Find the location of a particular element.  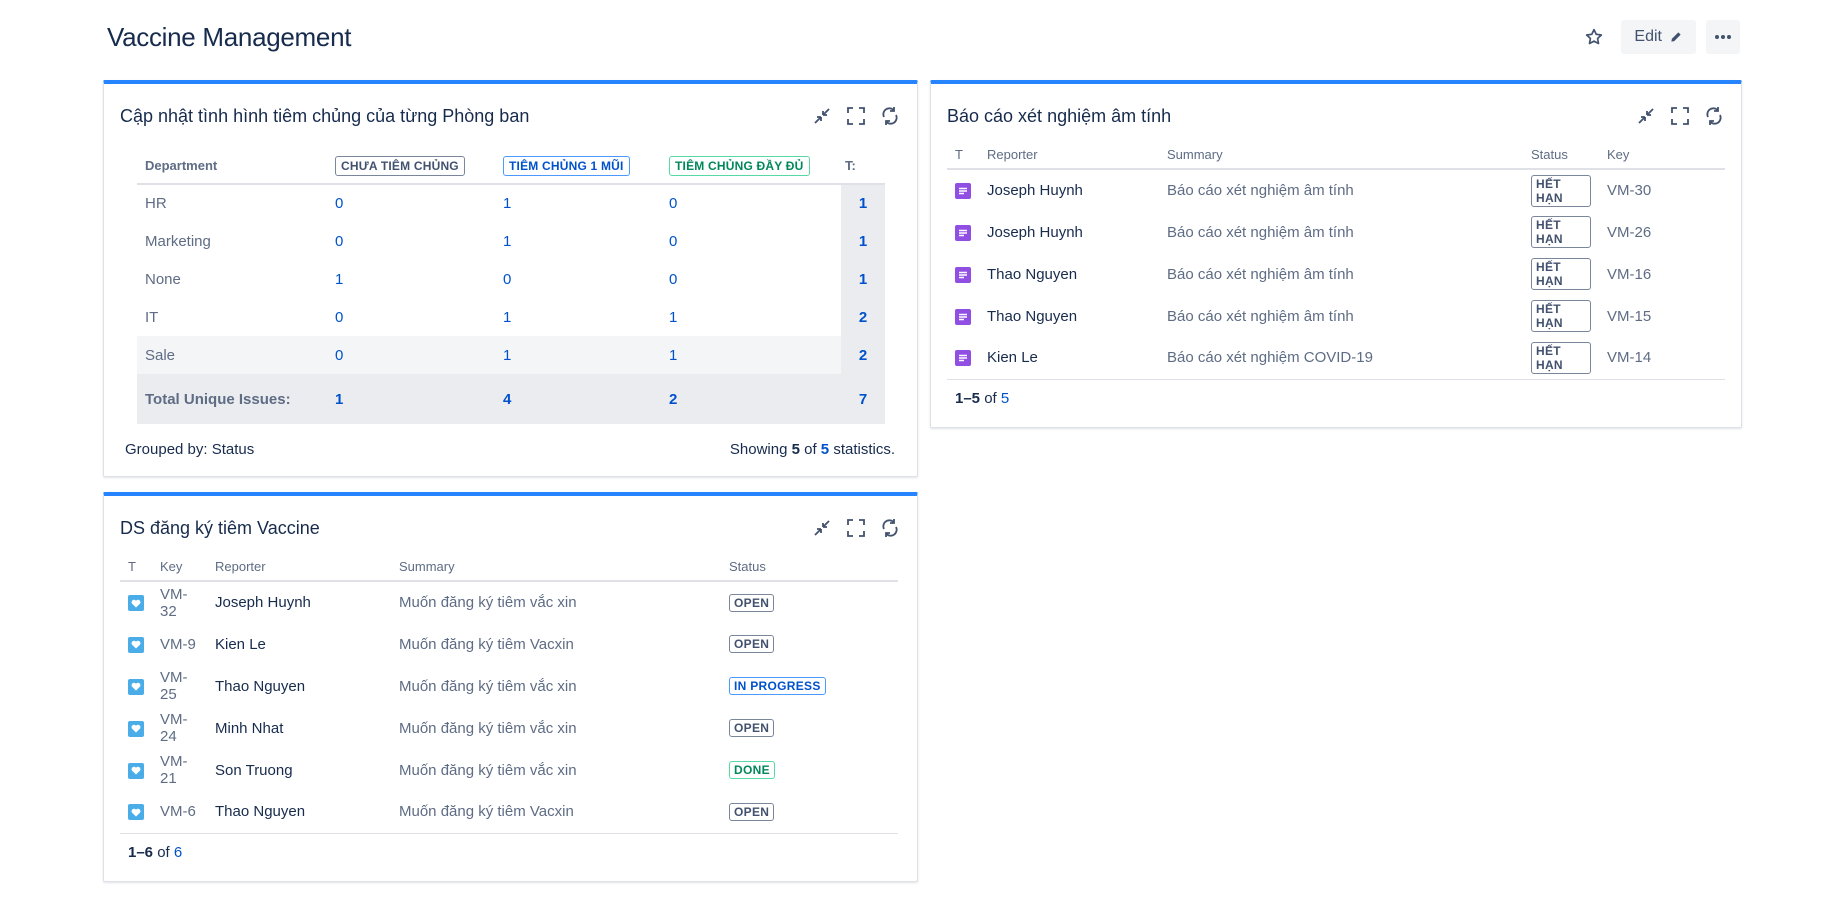

status-cell: HẾT HẠN is located at coordinates (1561, 358).